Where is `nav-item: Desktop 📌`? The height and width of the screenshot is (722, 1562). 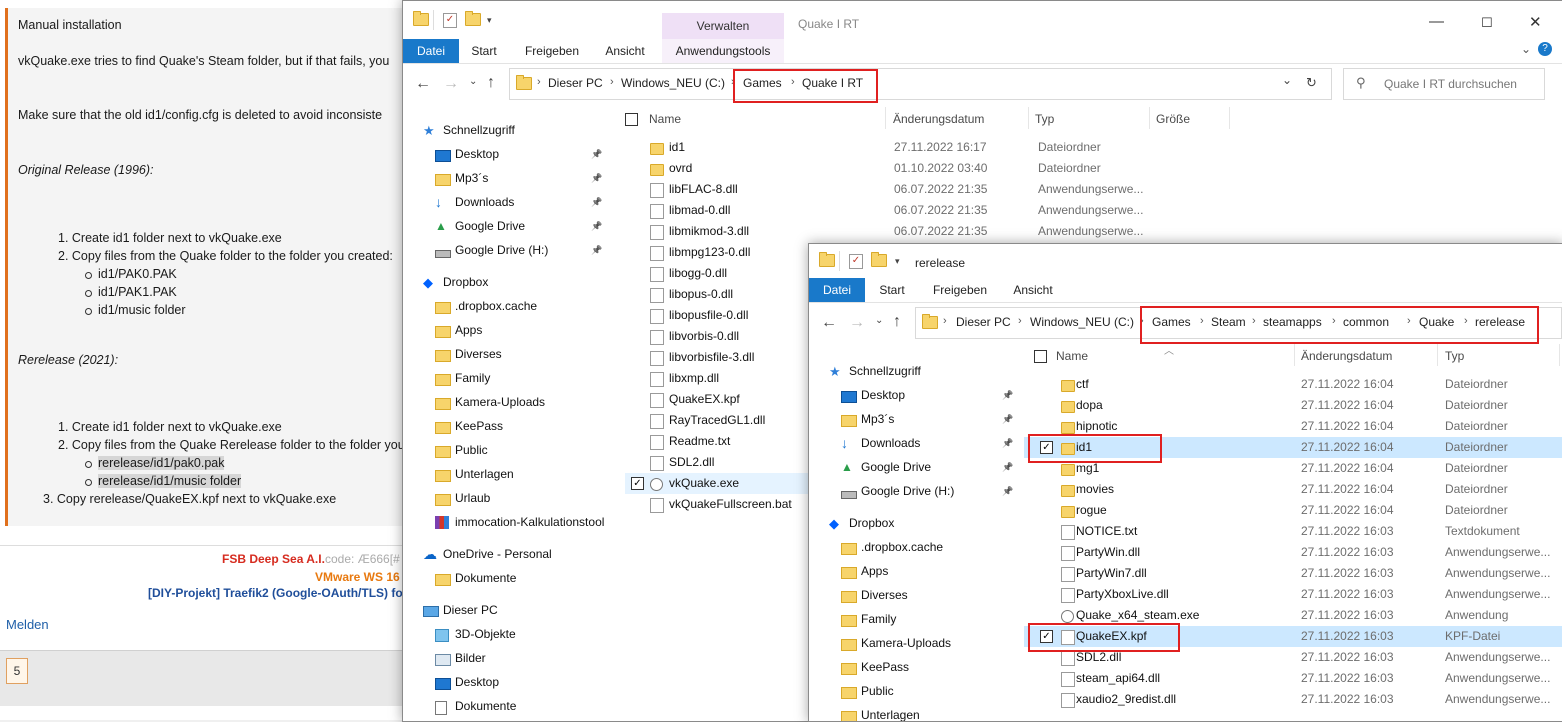 nav-item: Desktop 📌 is located at coordinates (916, 399).